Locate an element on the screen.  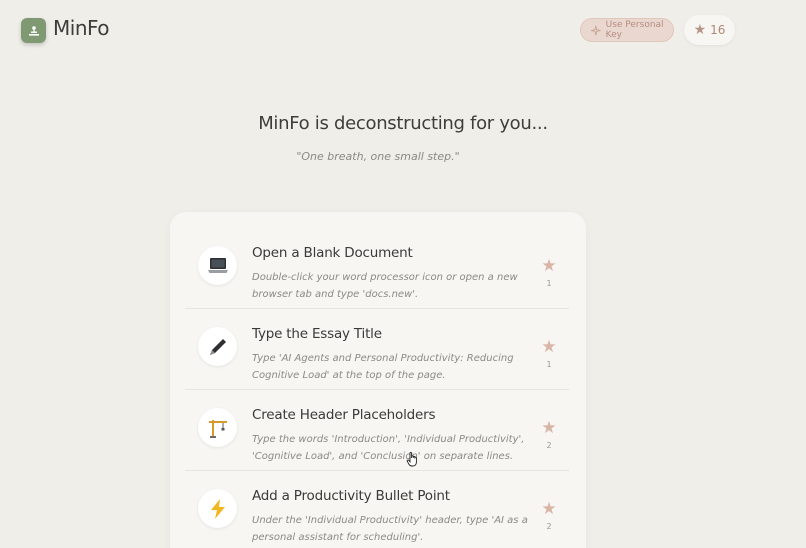
step-title: Type the Essay Title is located at coordinates (317, 334).